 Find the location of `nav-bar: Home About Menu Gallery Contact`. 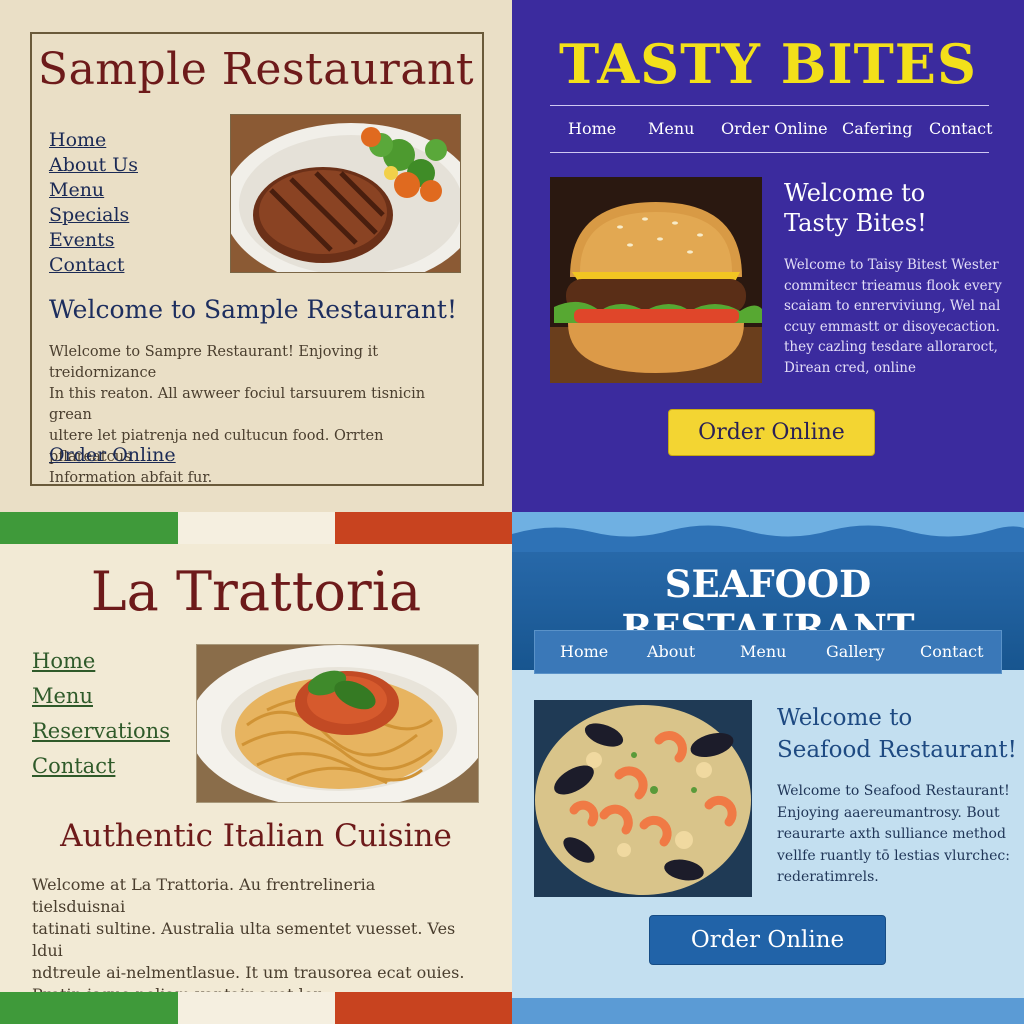

nav-bar: Home About Menu Gallery Contact is located at coordinates (768, 652).